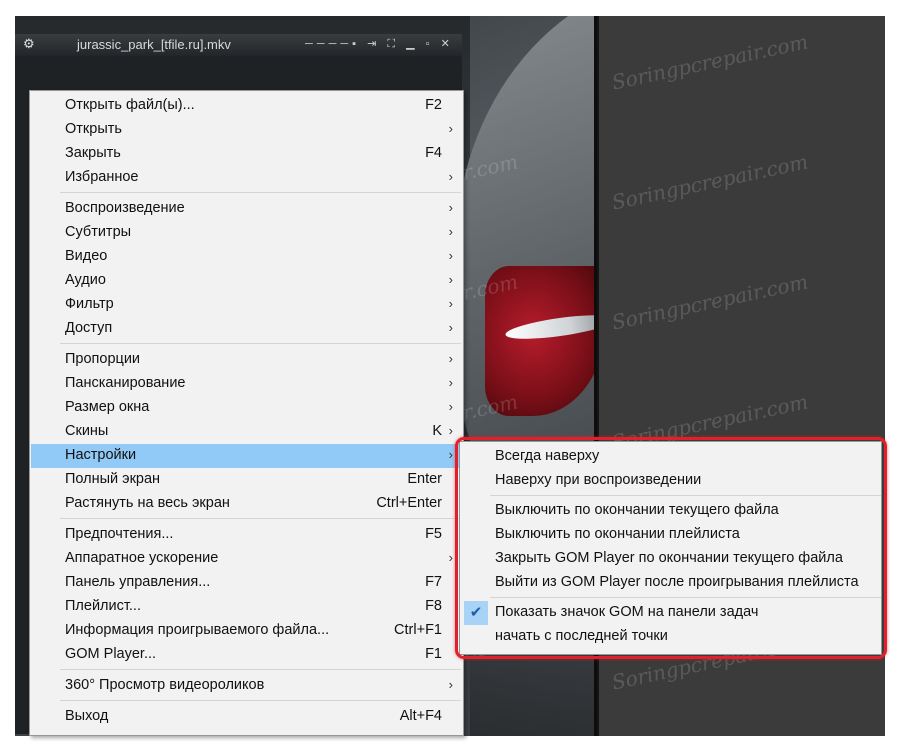  What do you see at coordinates (246, 607) in the screenshot?
I see `menu-item-playlist: Плейлист... F8` at bounding box center [246, 607].